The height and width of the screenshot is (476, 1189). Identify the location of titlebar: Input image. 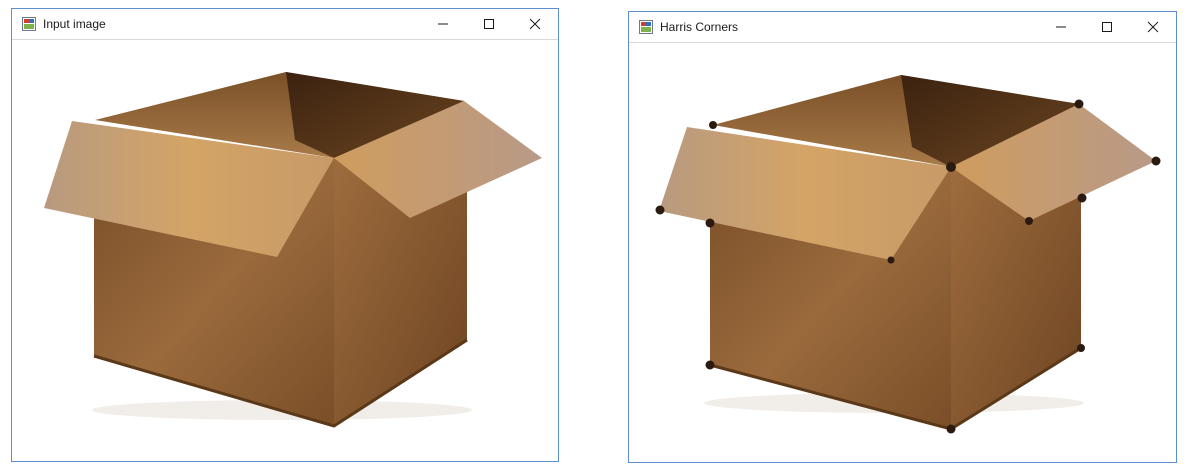
(285, 24).